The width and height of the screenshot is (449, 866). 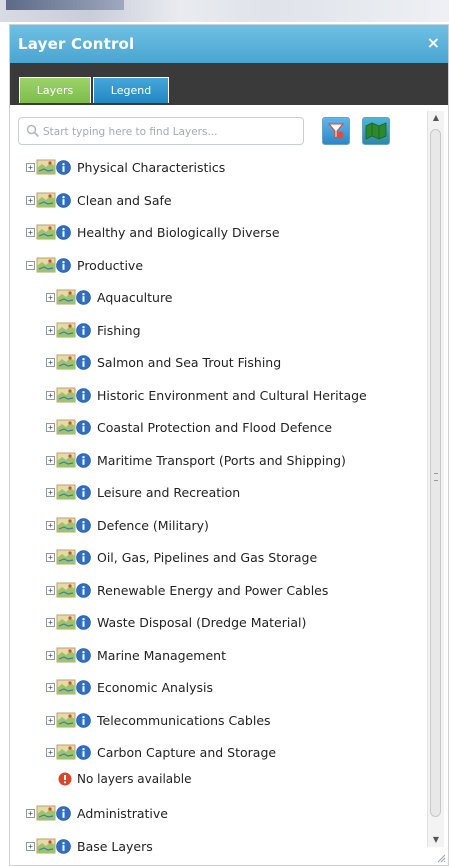 I want to click on layer-label: Productive, so click(x=110, y=265).